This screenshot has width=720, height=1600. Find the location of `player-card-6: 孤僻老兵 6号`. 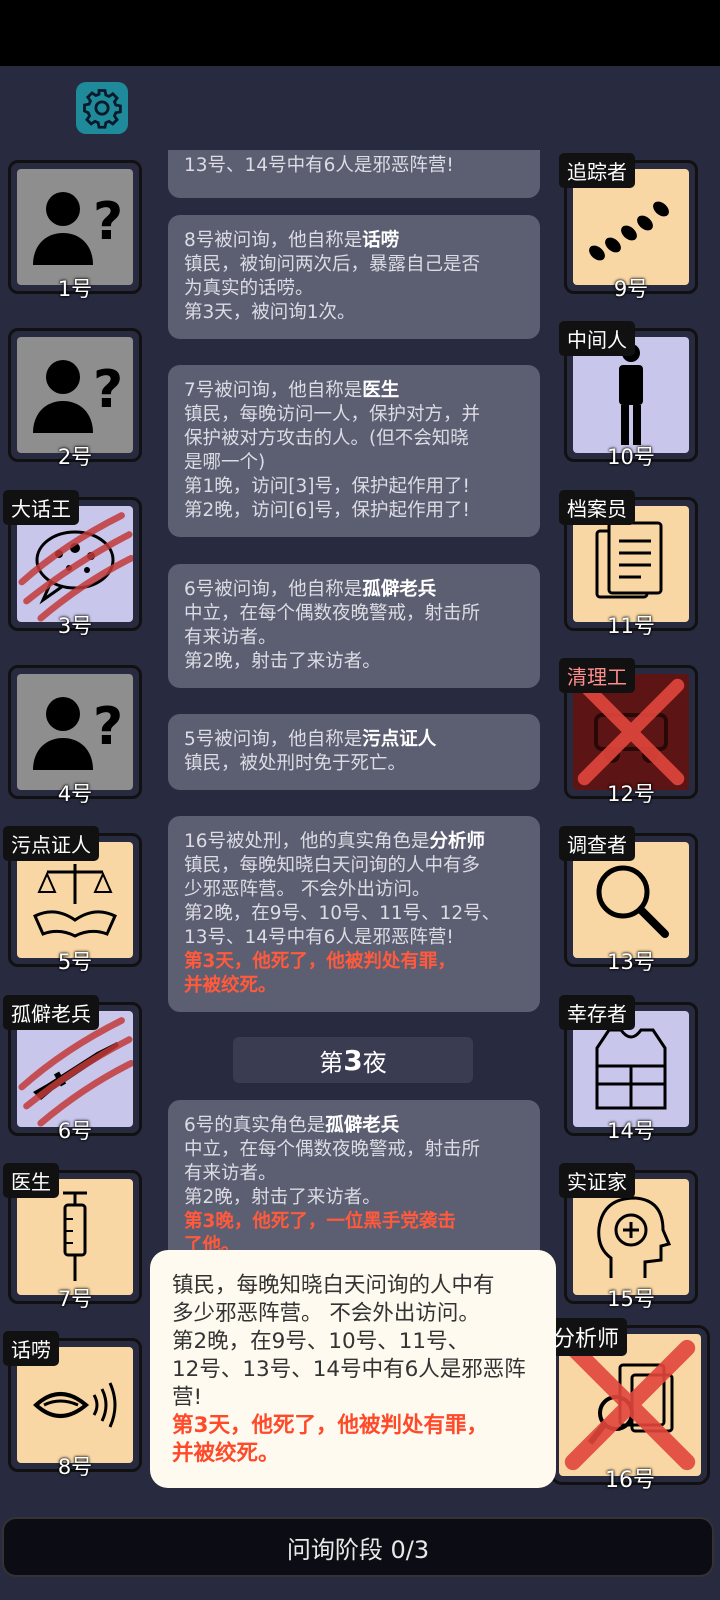

player-card-6: 孤僻老兵 6号 is located at coordinates (72, 1069).